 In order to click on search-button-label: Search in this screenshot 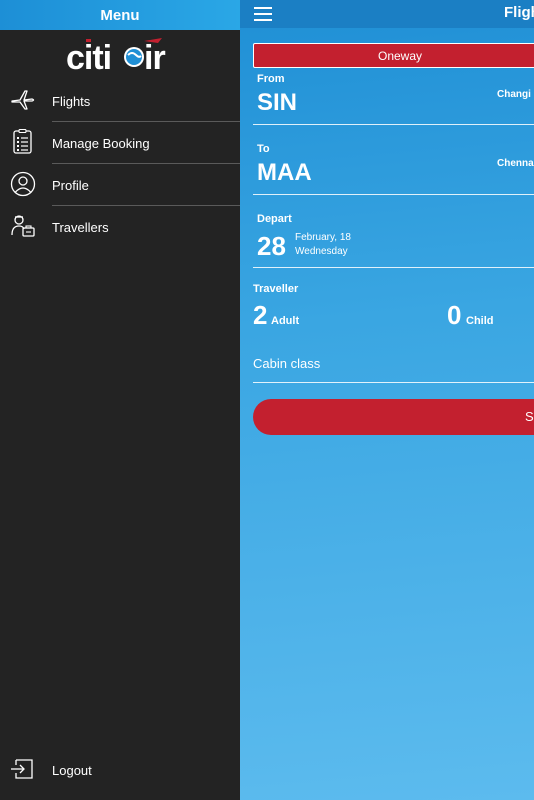, I will do `click(529, 416)`.